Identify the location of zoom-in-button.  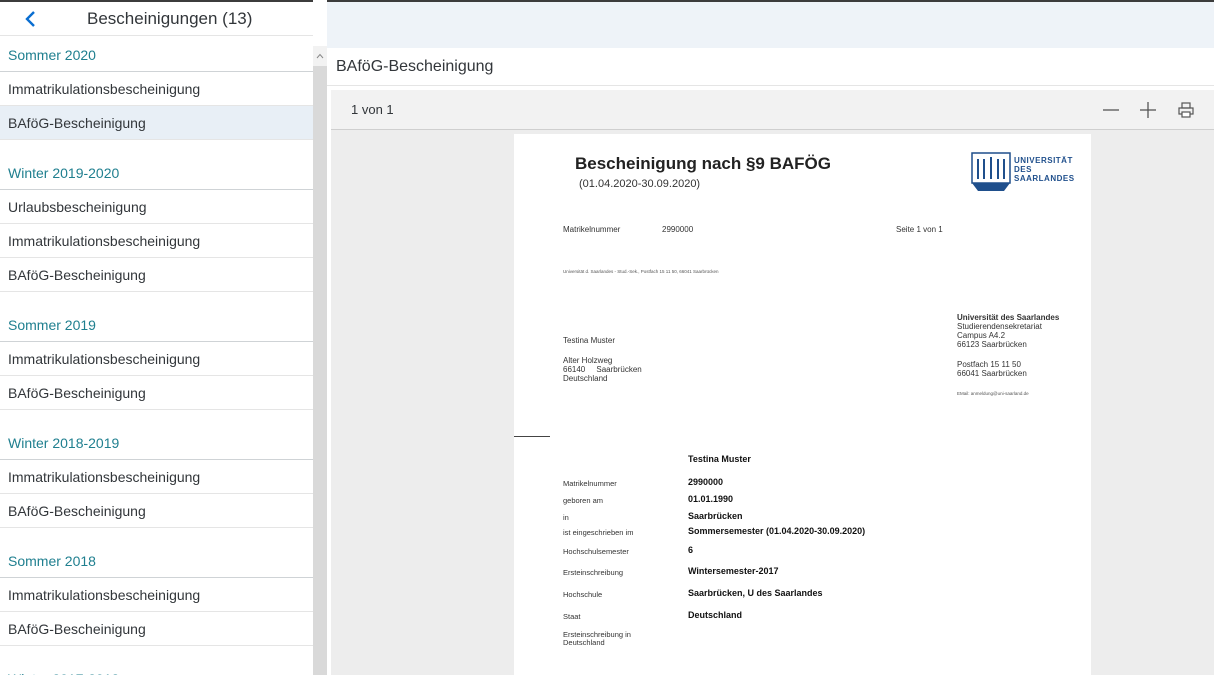
(1148, 110).